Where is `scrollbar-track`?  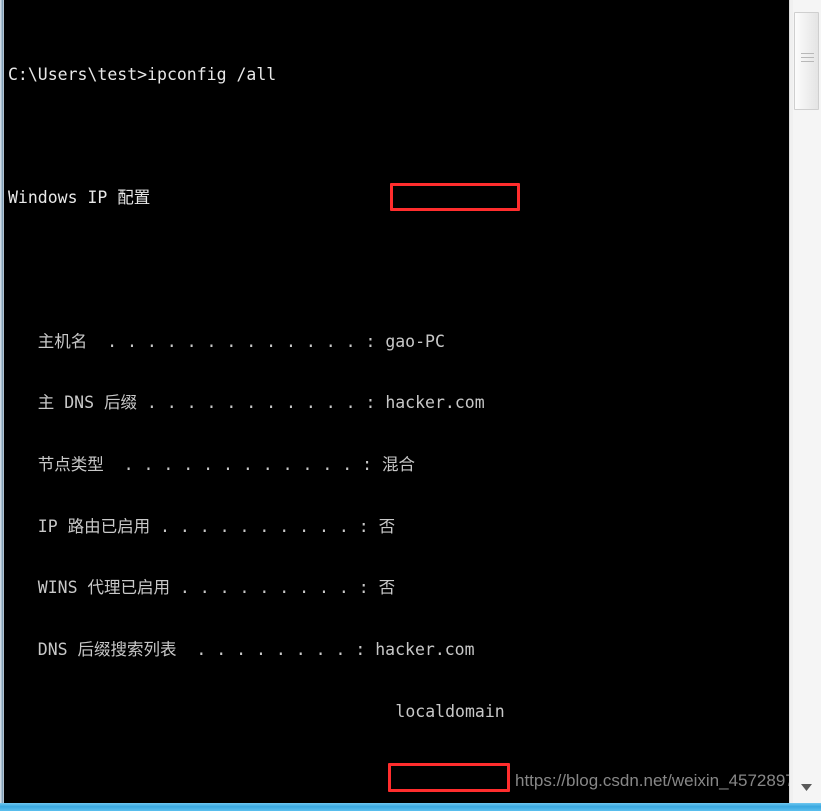 scrollbar-track is located at coordinates (807, 401).